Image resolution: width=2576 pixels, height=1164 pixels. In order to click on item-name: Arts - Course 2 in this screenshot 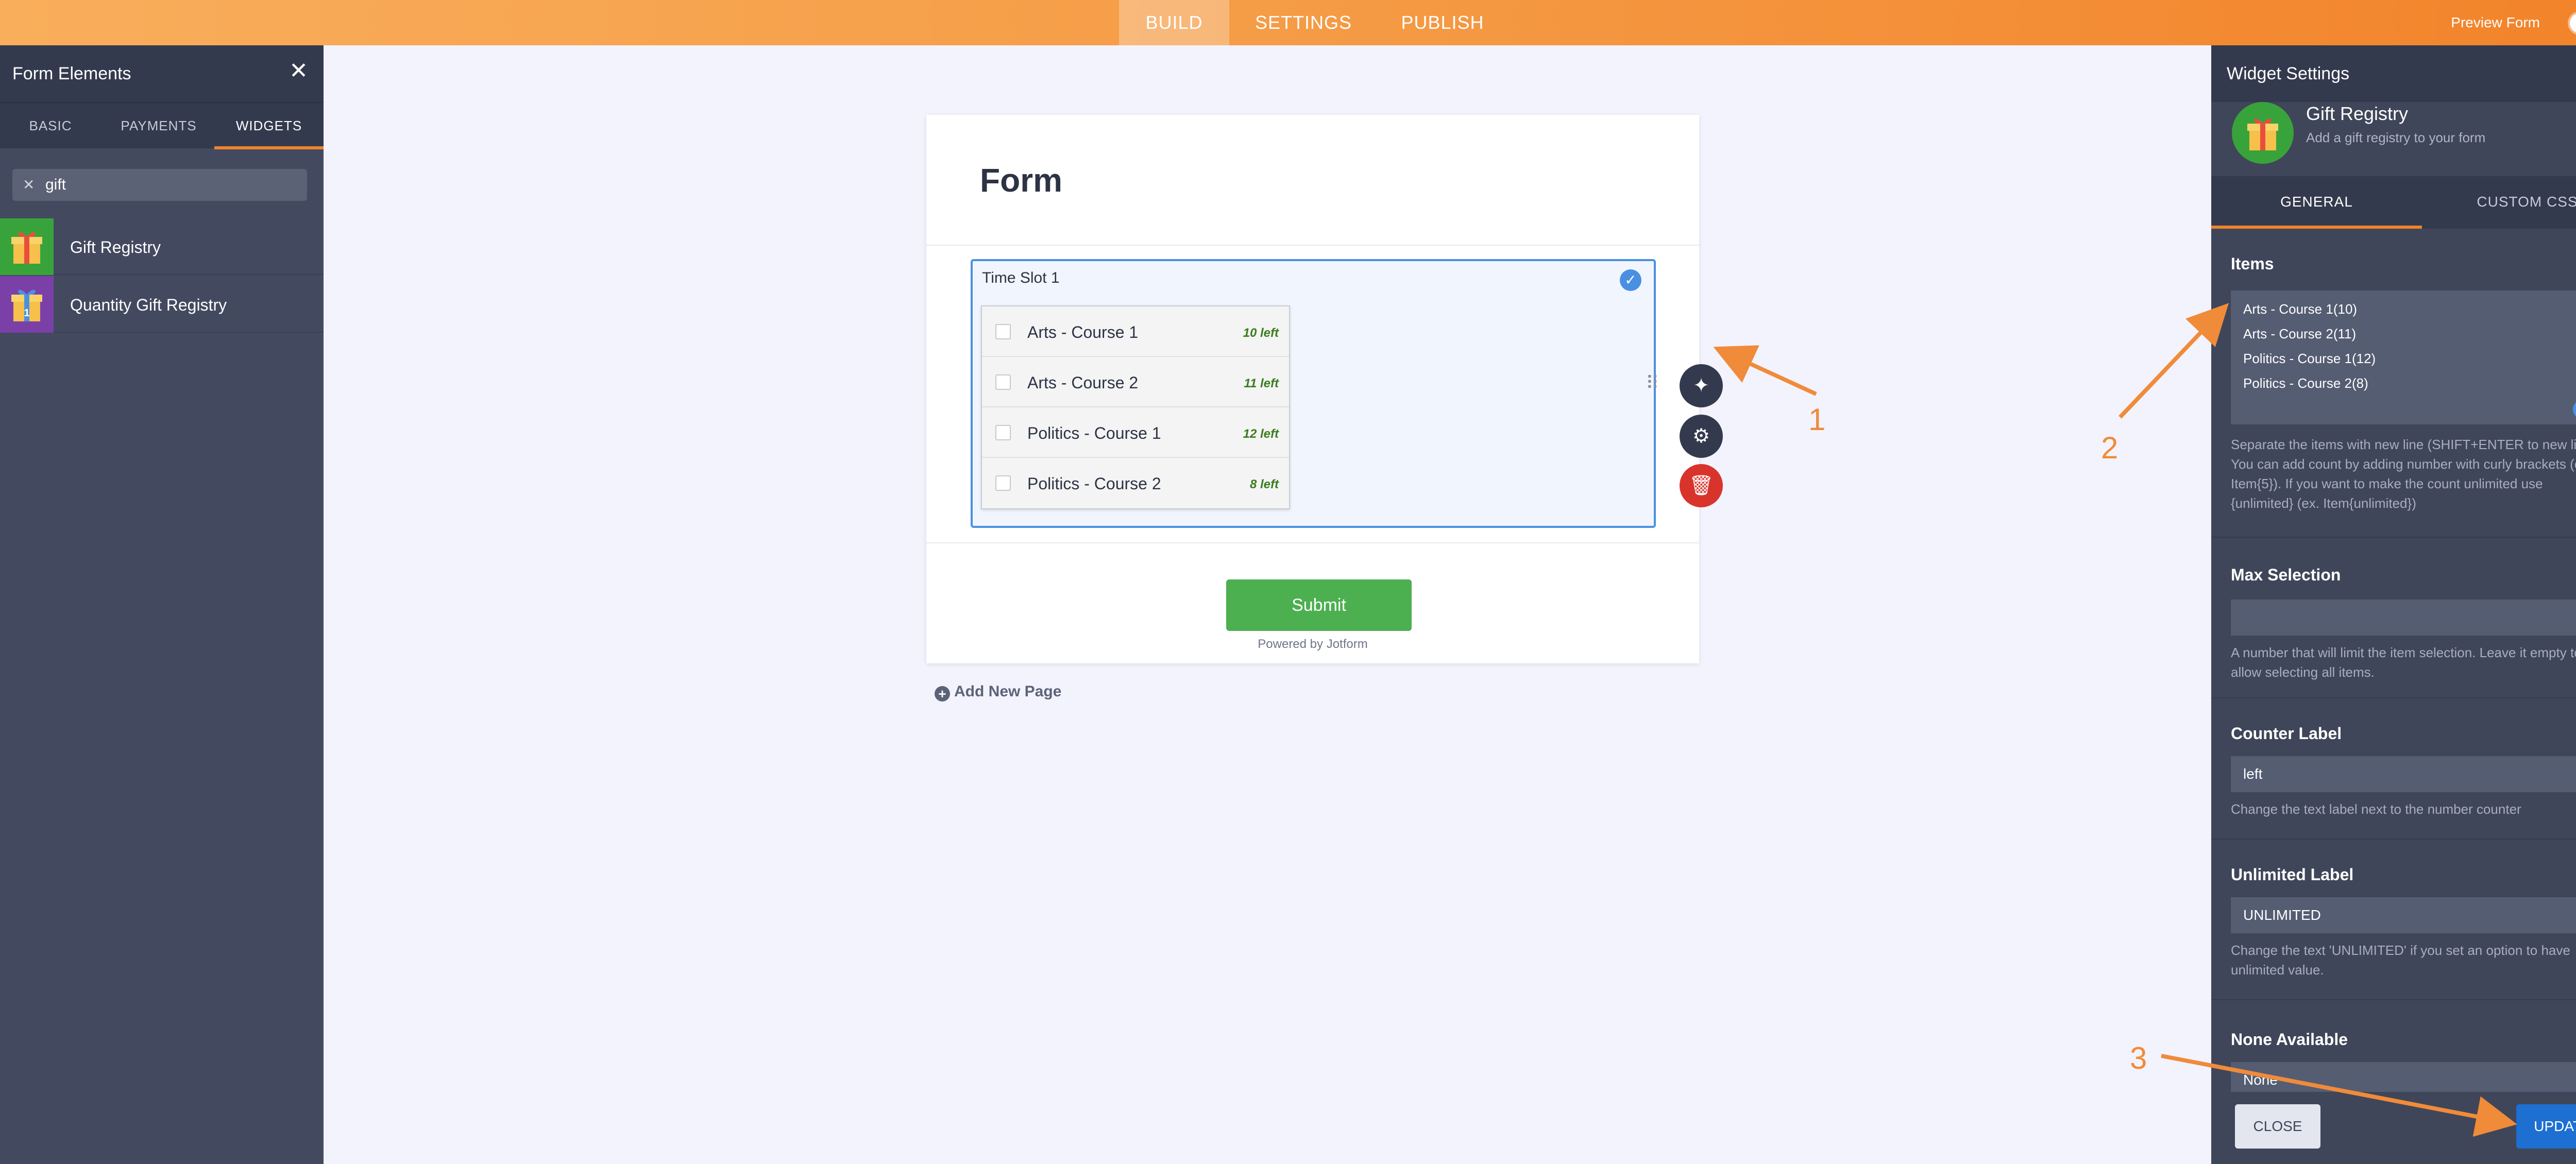, I will do `click(1083, 382)`.